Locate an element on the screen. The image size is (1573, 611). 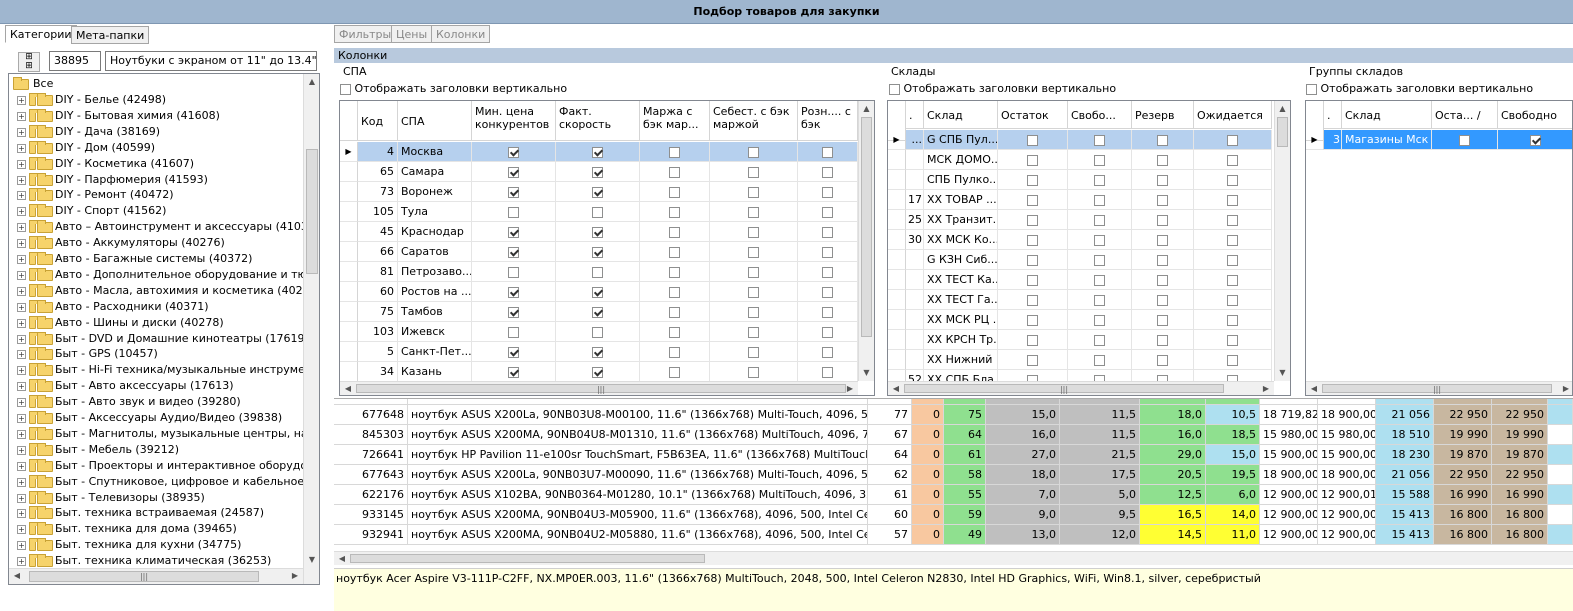
product-value: 57 is located at coordinates (890, 535).